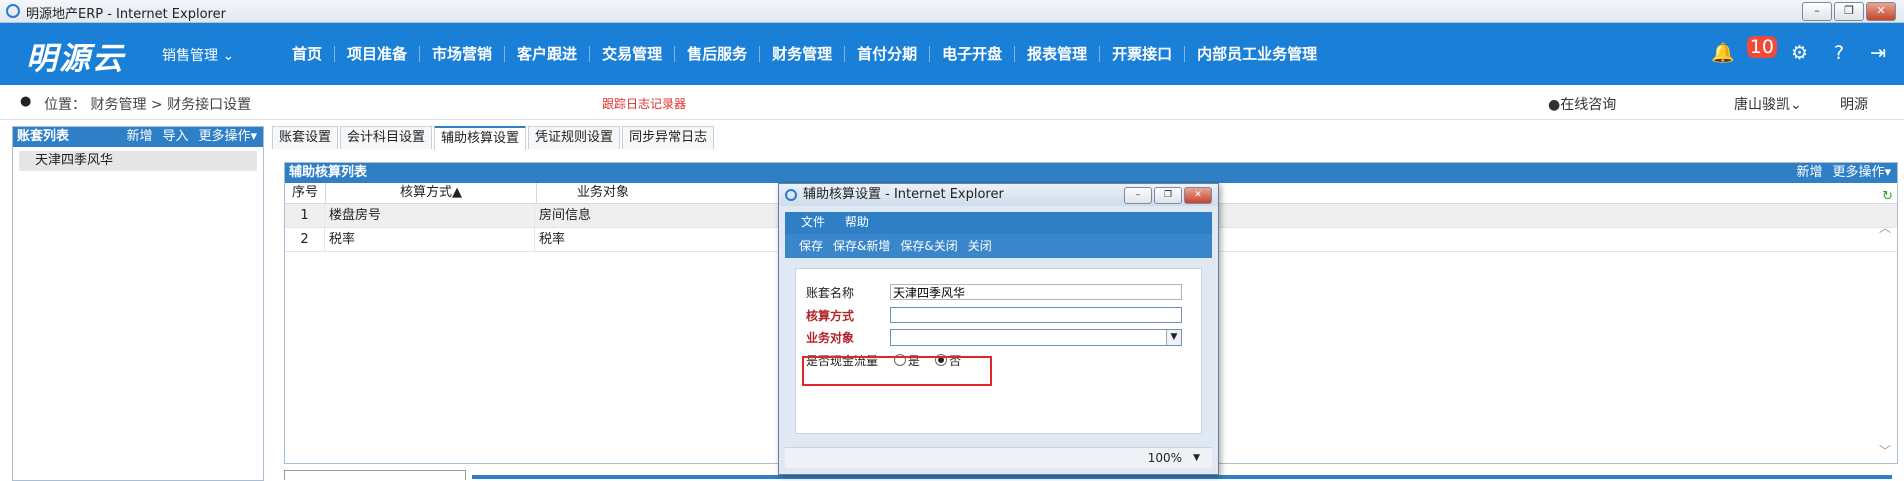 Image resolution: width=1904 pixels, height=481 pixels. What do you see at coordinates (644, 103) in the screenshot?
I see `trace-logger-link: 跟踪日志记录器` at bounding box center [644, 103].